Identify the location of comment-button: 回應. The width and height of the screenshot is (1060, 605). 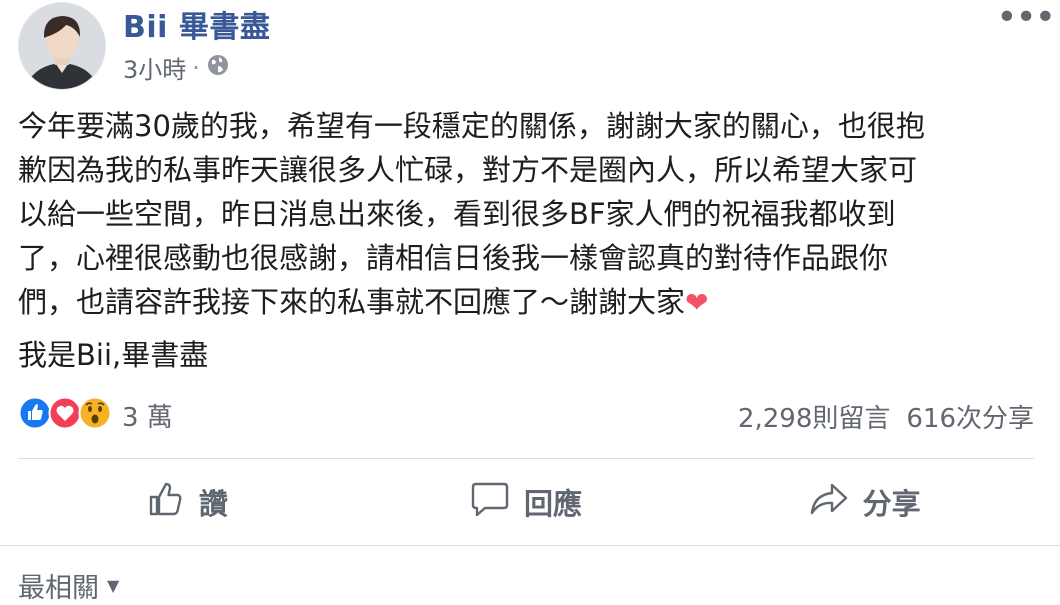
(526, 502).